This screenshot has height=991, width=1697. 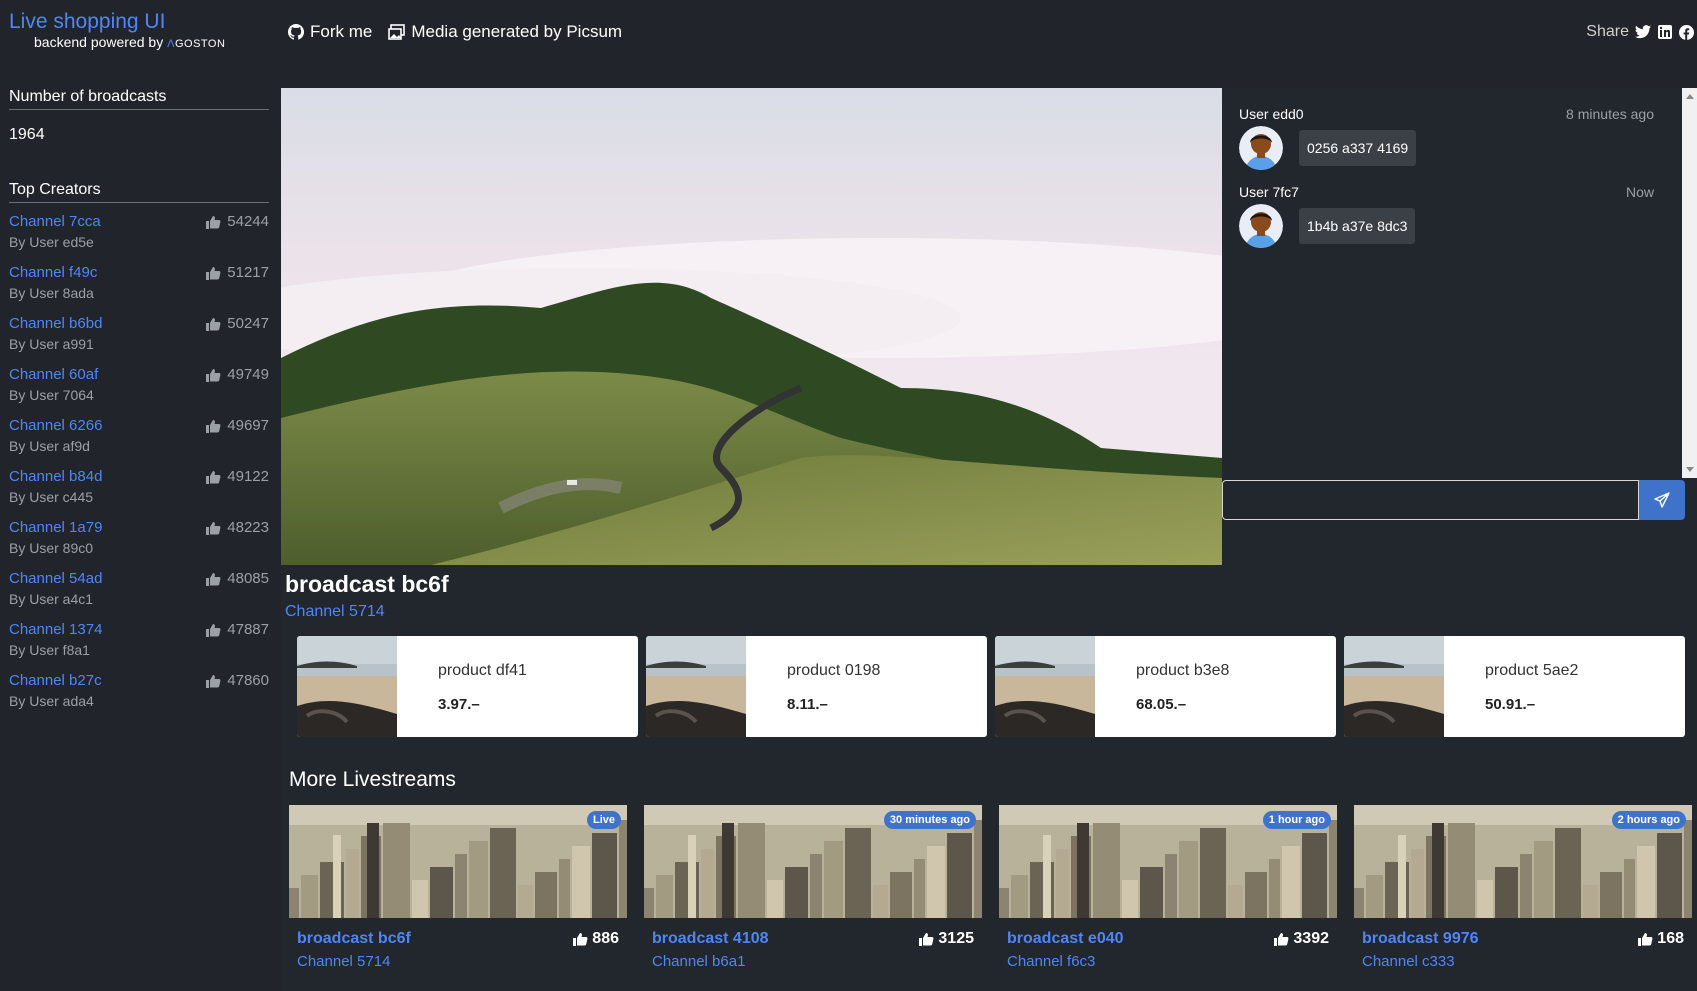 What do you see at coordinates (51, 395) in the screenshot?
I see `creator-user: By User 7064` at bounding box center [51, 395].